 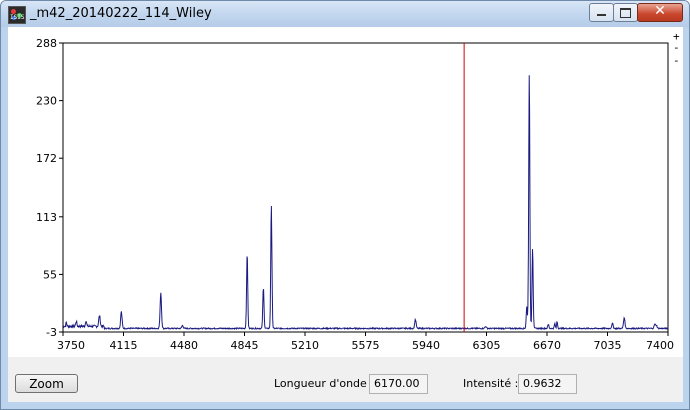 What do you see at coordinates (398, 384) in the screenshot?
I see `wavelength-value: 6170.00` at bounding box center [398, 384].